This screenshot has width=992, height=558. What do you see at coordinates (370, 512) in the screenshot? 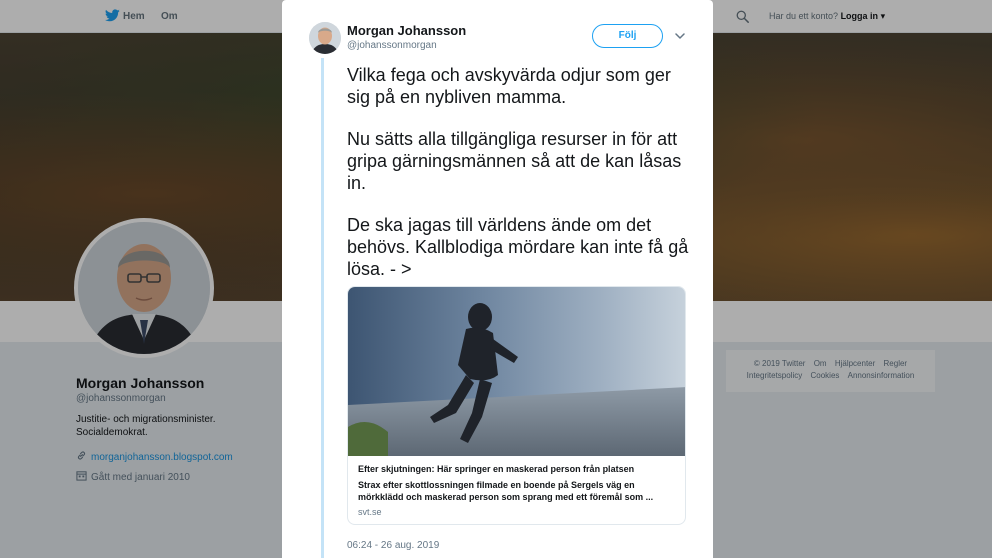
I see `card-domain: svt.se` at bounding box center [370, 512].